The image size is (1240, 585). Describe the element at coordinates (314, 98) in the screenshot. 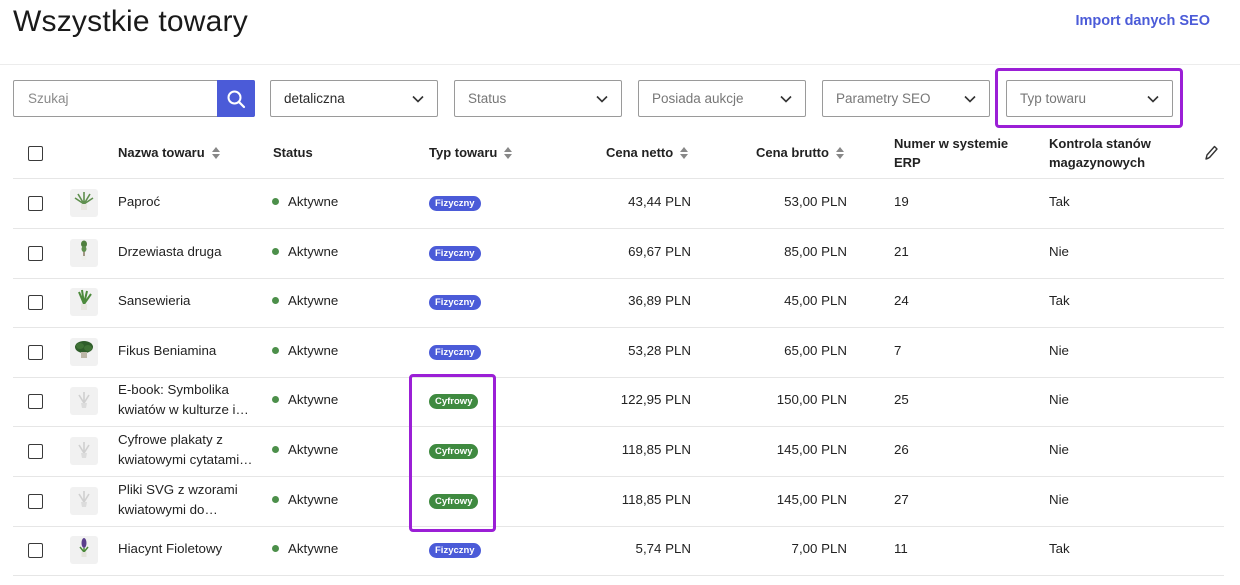

I see `price-type-value: detaliczna` at that location.